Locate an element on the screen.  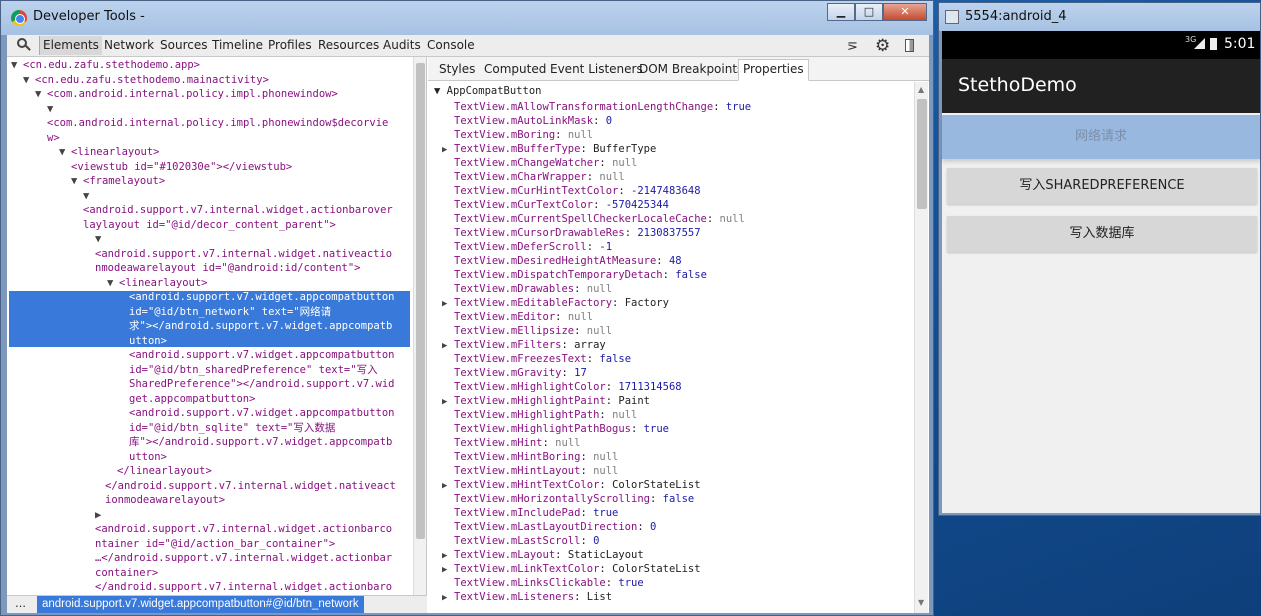
collapse-triangle-icon: ▶ is located at coordinates (101, 515).